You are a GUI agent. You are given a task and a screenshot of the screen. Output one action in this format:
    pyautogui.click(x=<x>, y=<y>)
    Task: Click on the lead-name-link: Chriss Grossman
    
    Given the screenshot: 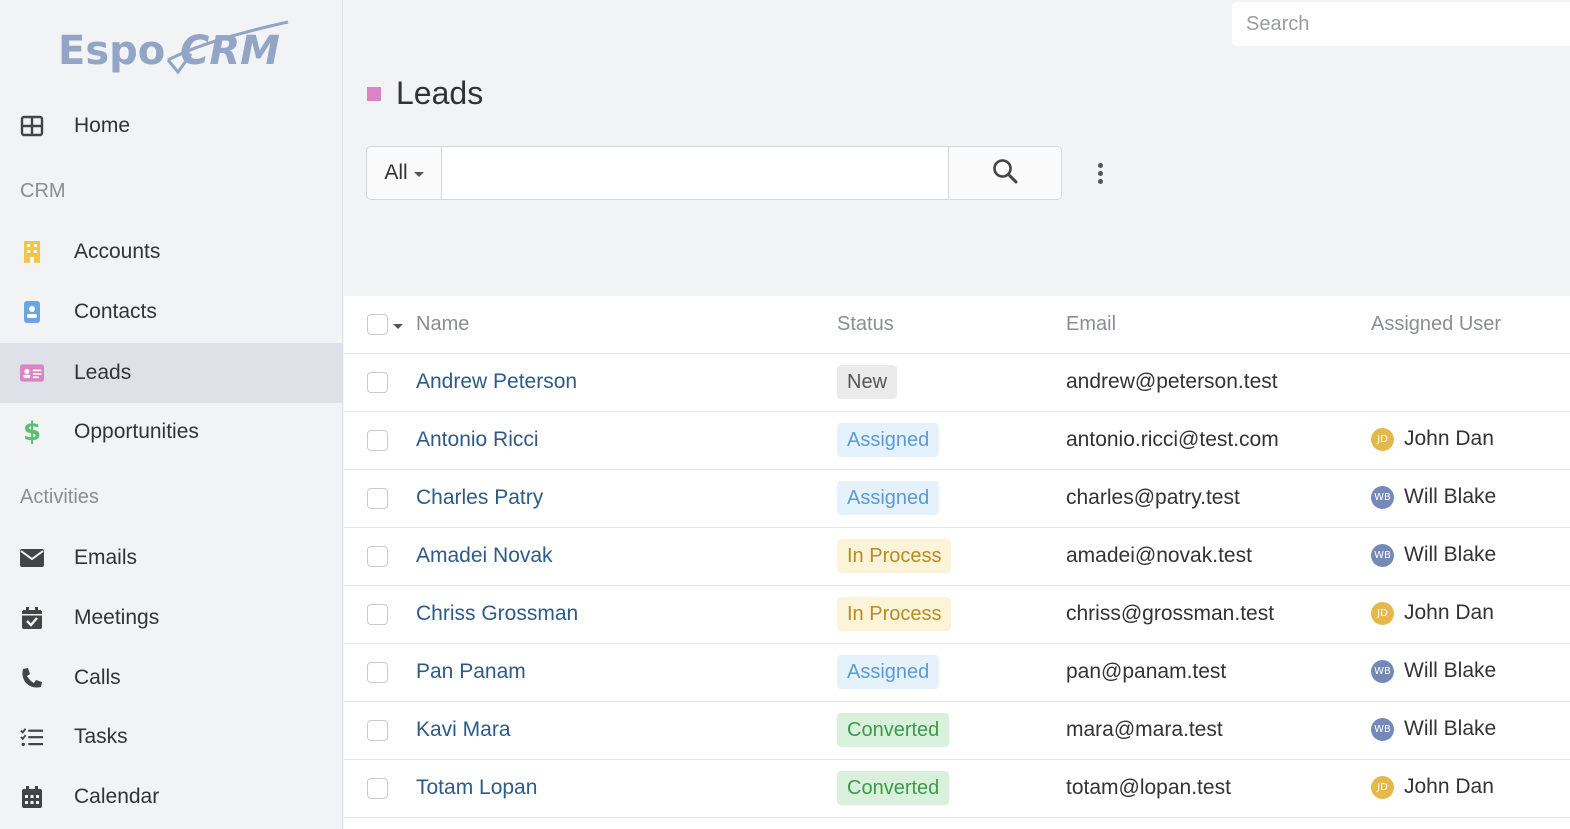 What is the action you would take?
    pyautogui.click(x=497, y=614)
    